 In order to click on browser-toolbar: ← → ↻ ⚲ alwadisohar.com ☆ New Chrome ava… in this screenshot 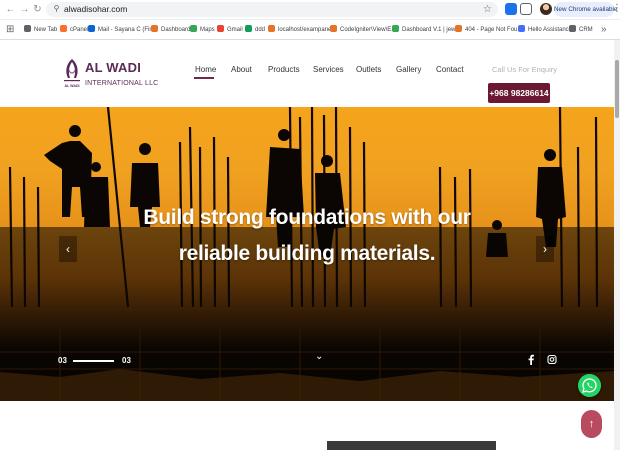, I will do `click(310, 10)`.